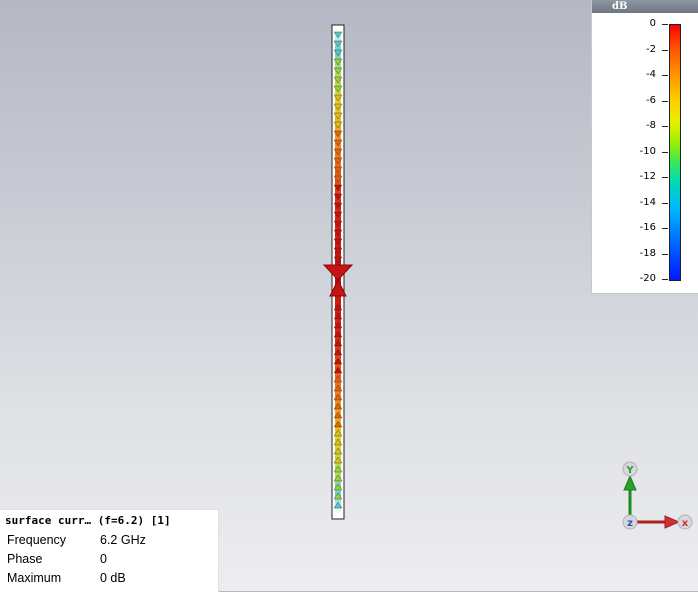 The width and height of the screenshot is (698, 592). What do you see at coordinates (675, 152) in the screenshot?
I see `legend-colorbar` at bounding box center [675, 152].